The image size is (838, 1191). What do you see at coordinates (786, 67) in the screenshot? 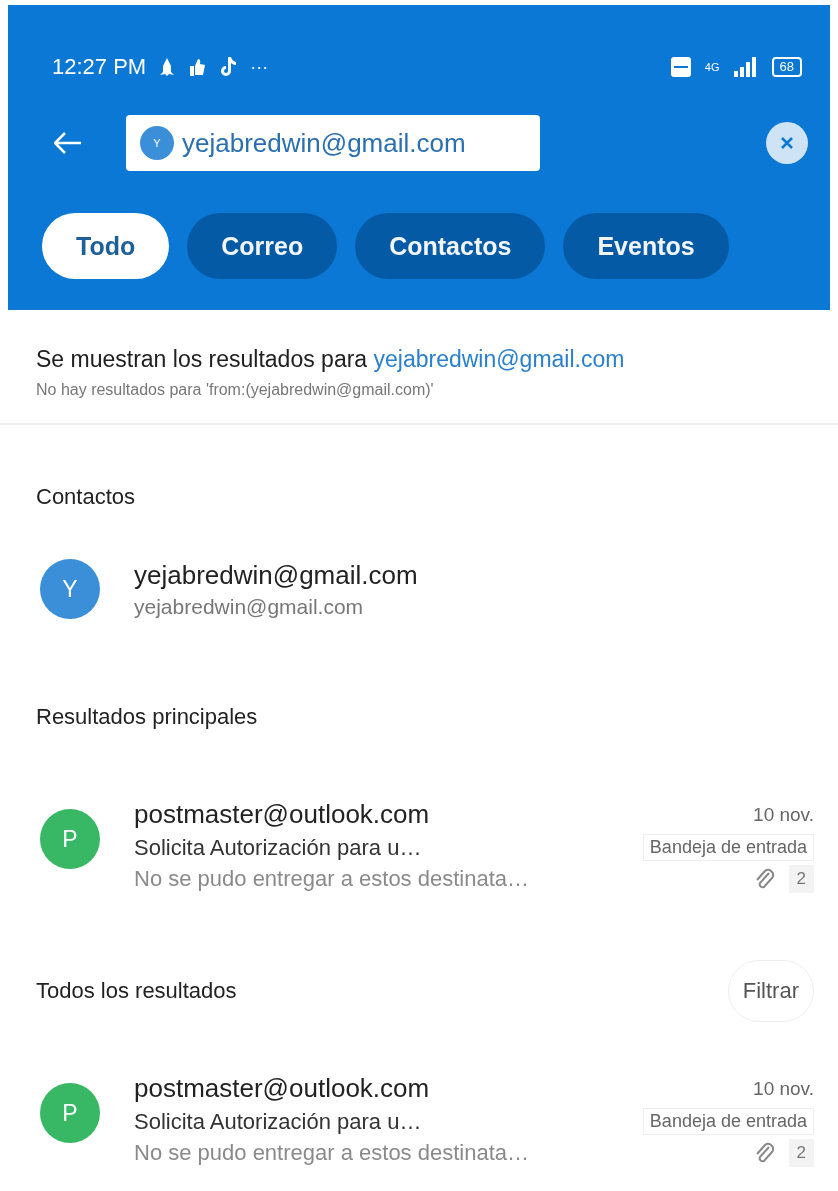
I see `battery-indicator: 68` at bounding box center [786, 67].